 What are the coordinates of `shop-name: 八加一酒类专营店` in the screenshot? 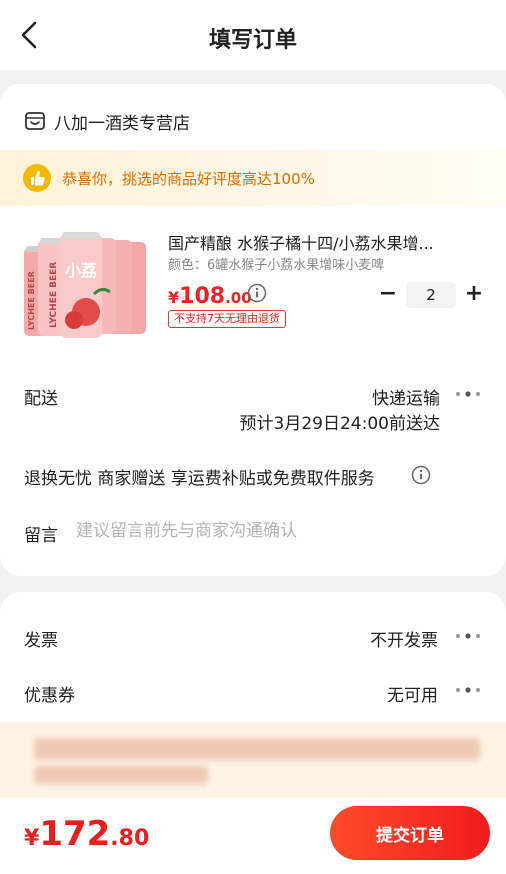 It's located at (122, 123).